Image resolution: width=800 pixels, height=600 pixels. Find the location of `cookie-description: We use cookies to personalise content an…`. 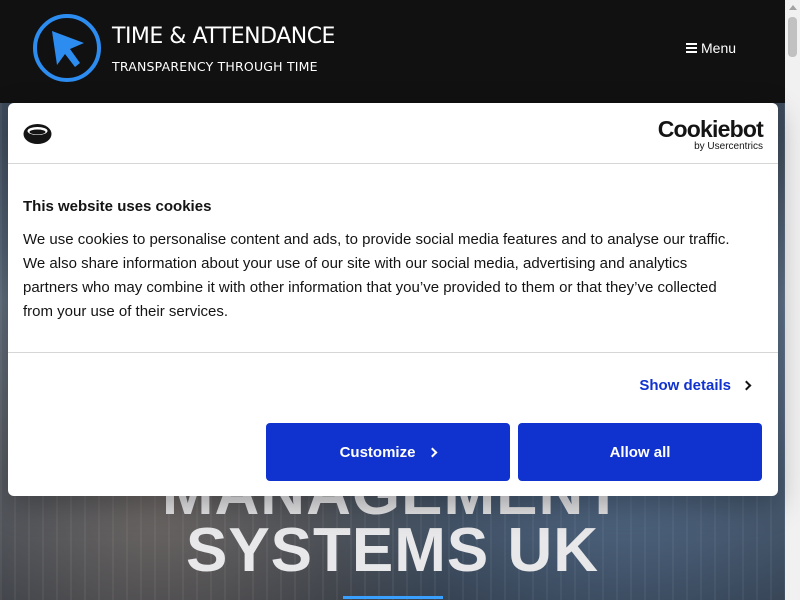

cookie-description: We use cookies to personalise content an… is located at coordinates (376, 275).